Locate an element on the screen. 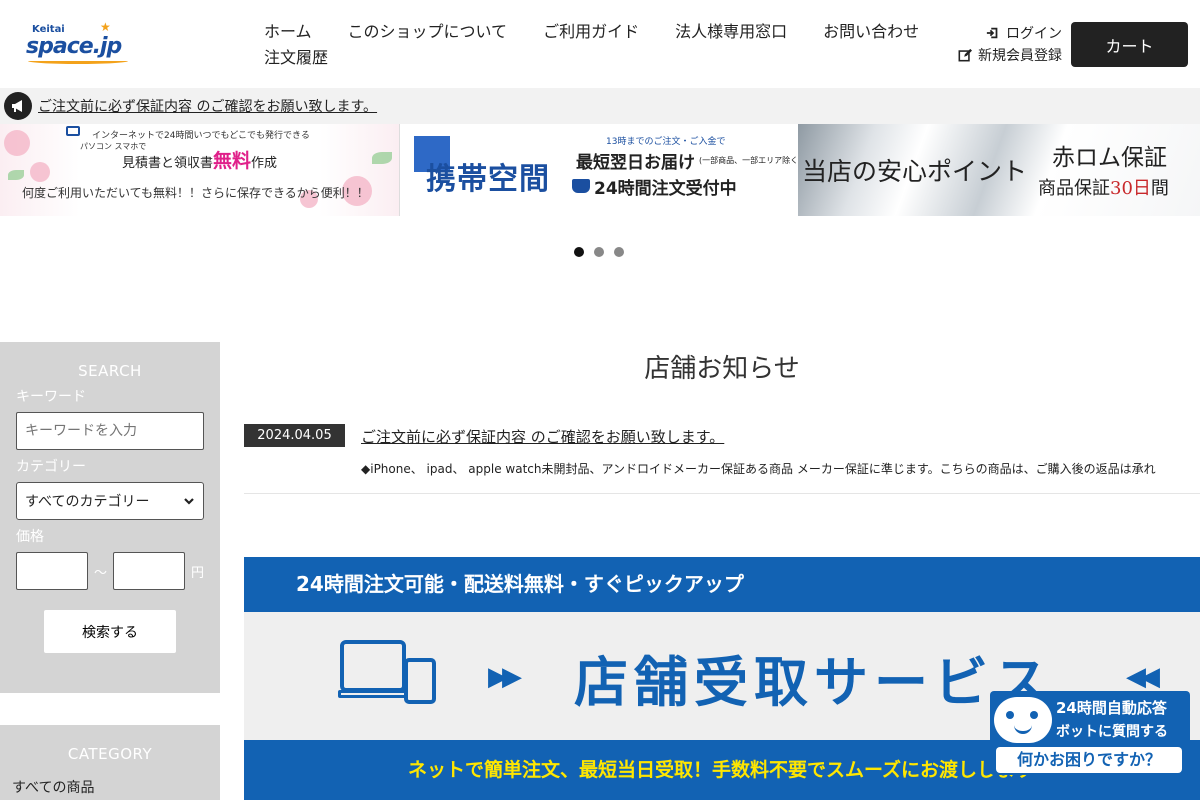 This screenshot has height=800, width=1200. logo-main-text: space.jp is located at coordinates (74, 46).